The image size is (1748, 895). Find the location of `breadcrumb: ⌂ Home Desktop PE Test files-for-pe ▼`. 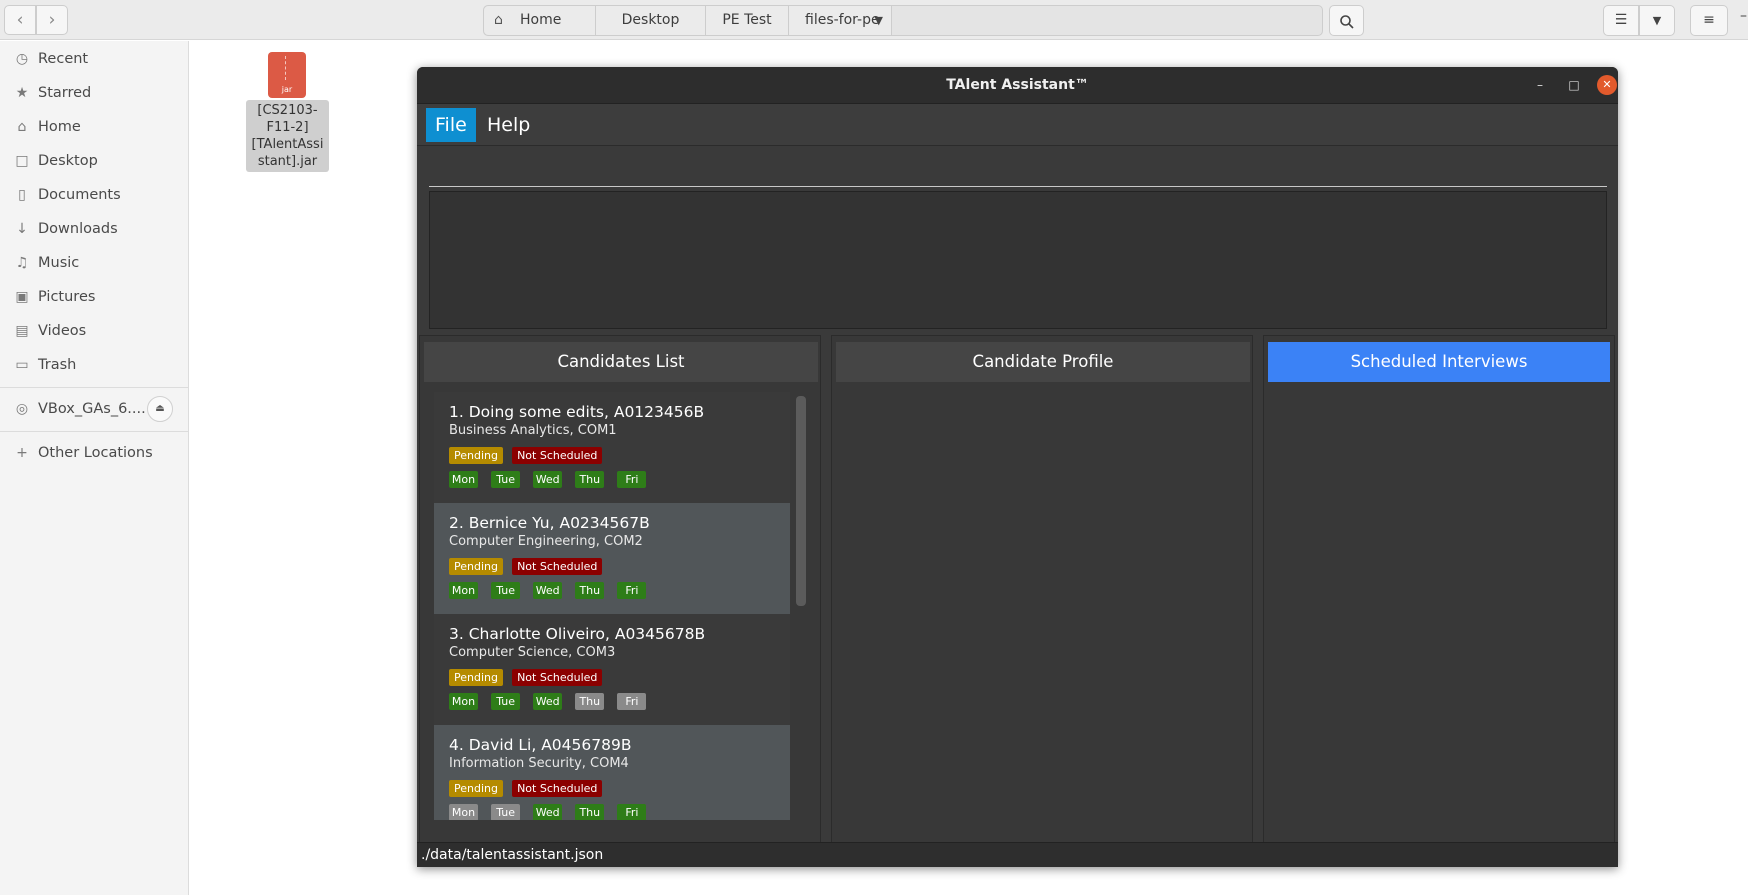

breadcrumb: ⌂ Home Desktop PE Test files-for-pe ▼ is located at coordinates (903, 20).